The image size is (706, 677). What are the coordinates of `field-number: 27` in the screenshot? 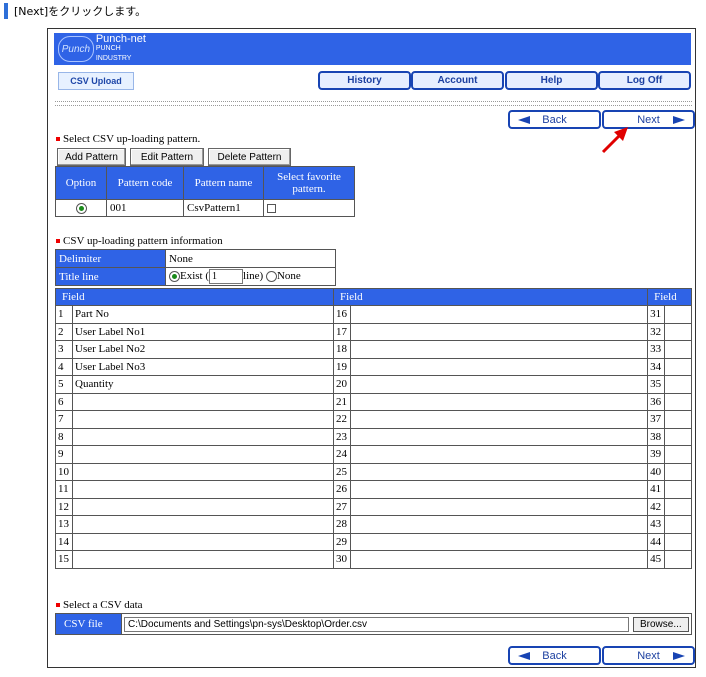 It's located at (342, 506).